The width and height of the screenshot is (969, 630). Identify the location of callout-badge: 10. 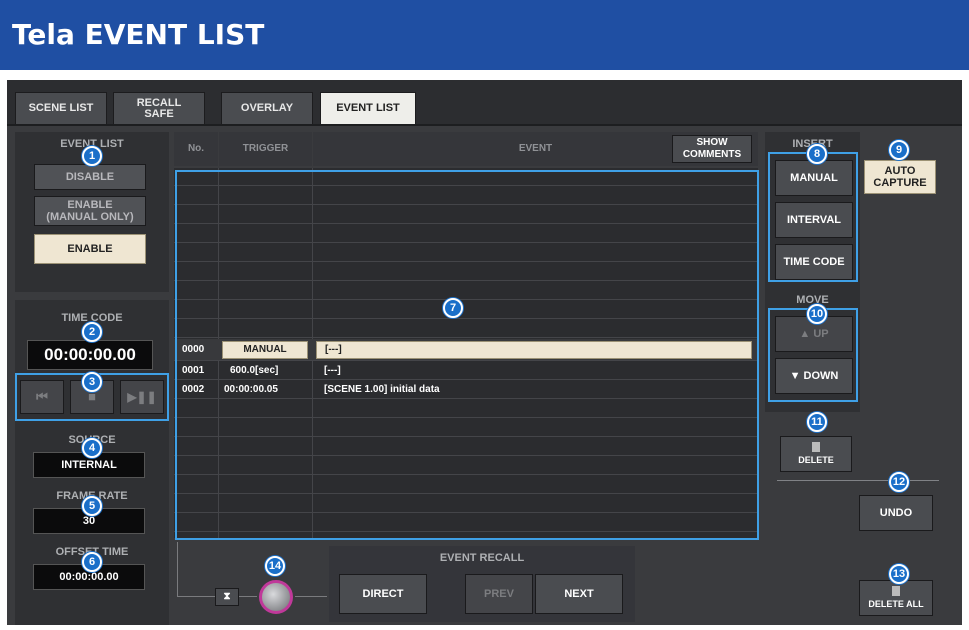
(817, 314).